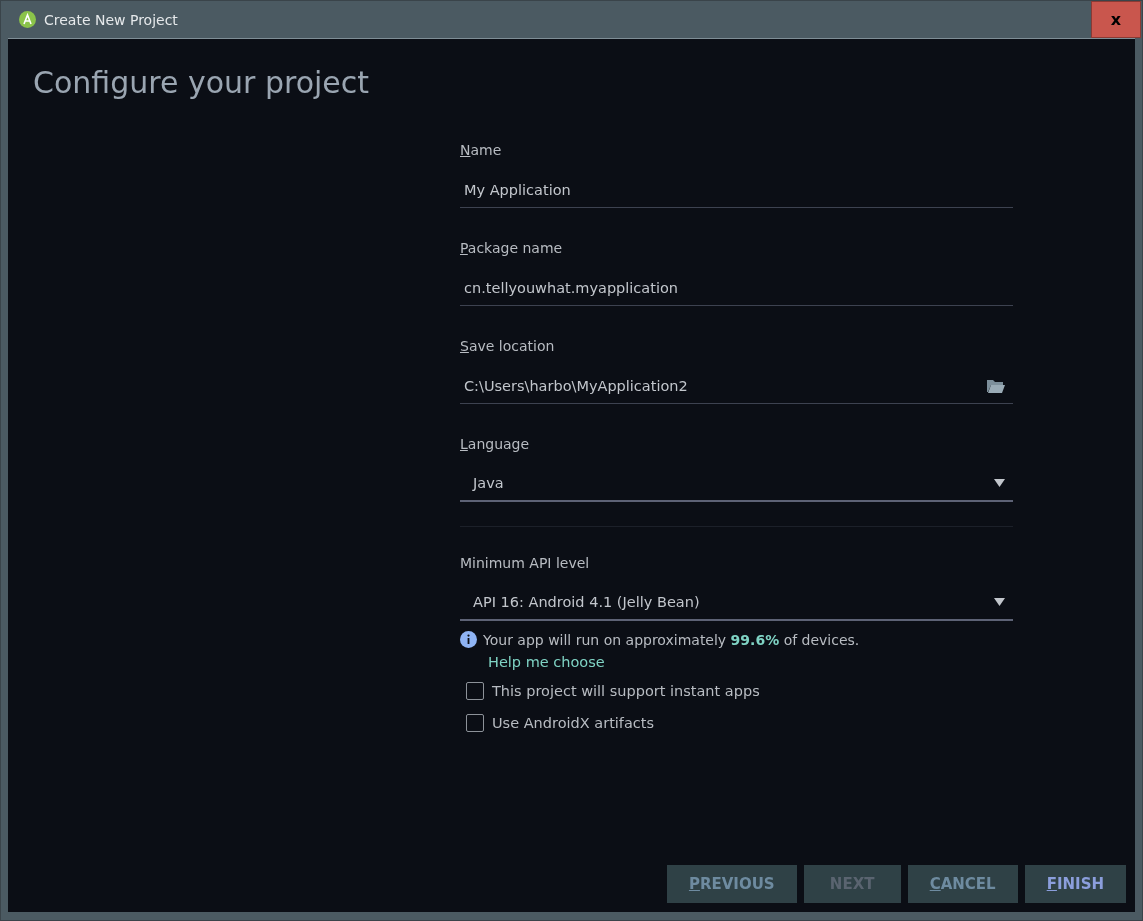 This screenshot has width=1143, height=921. What do you see at coordinates (573, 723) in the screenshot?
I see `checkbox-label: Use AndroidX artifacts` at bounding box center [573, 723].